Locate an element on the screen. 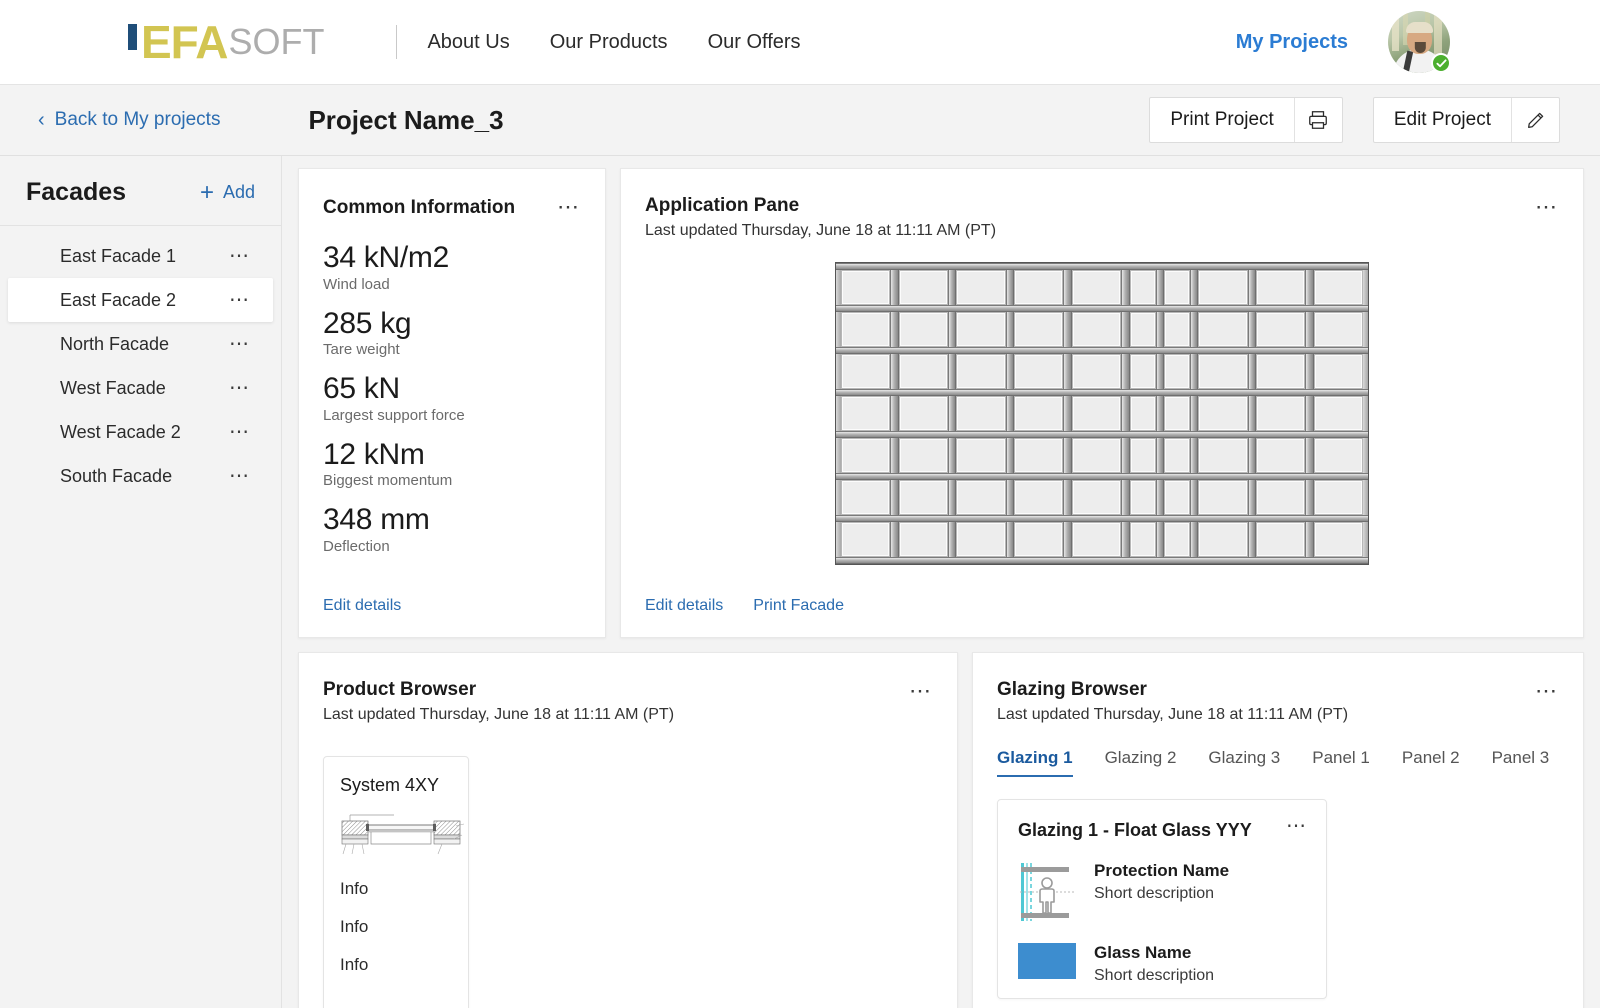 This screenshot has height=1008, width=1600. tab-panel-3: Panel 3 is located at coordinates (1521, 762).